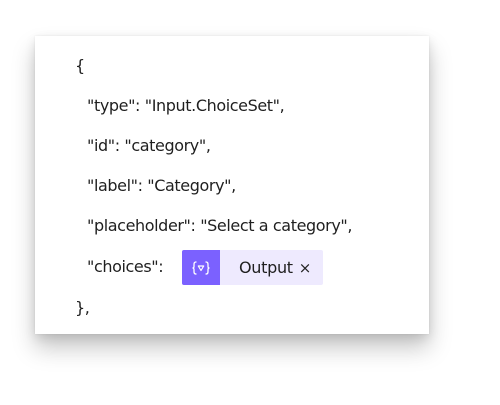 This screenshot has height=405, width=500. Describe the element at coordinates (82, 307) in the screenshot. I see `code-line-close-brace: },` at that location.